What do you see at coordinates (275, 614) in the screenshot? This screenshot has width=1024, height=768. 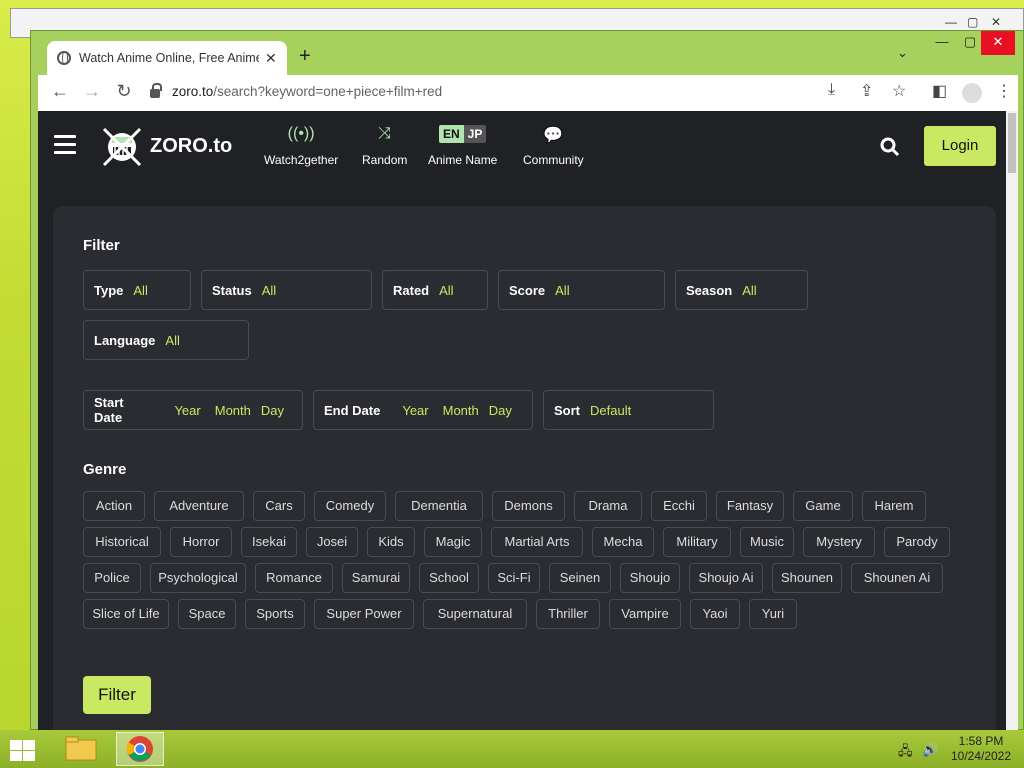 I see `genre-chip: Sports` at bounding box center [275, 614].